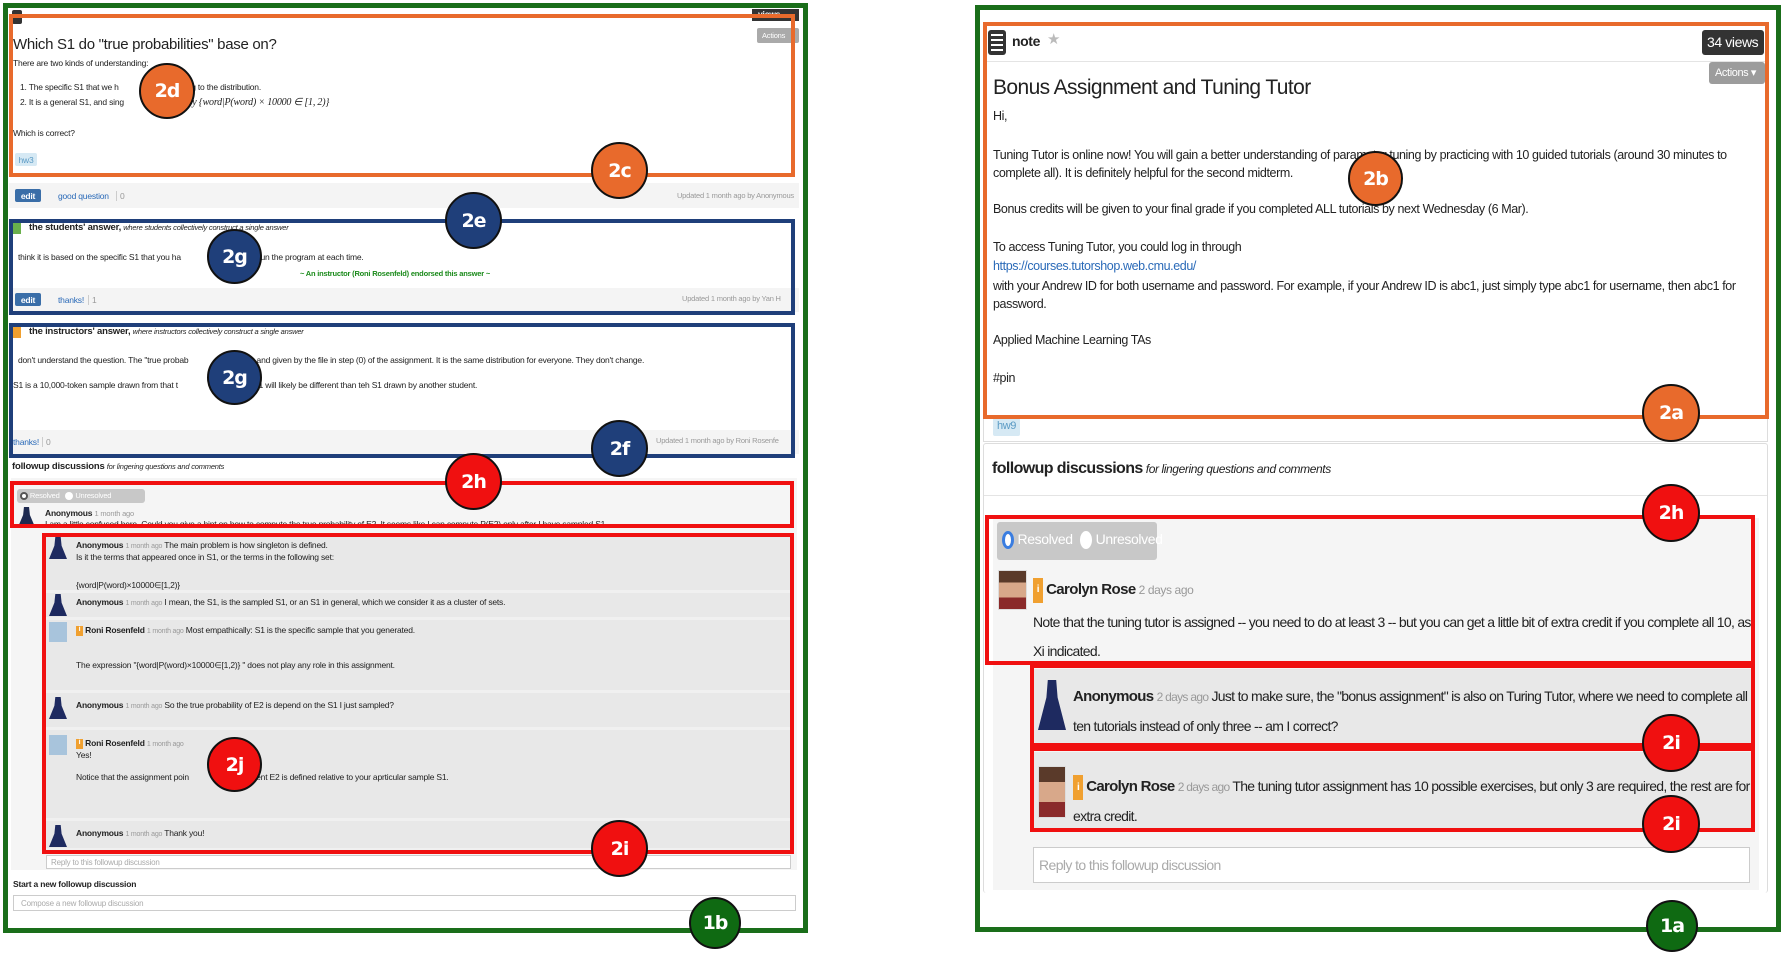  What do you see at coordinates (167, 91) in the screenshot?
I see `badge-2d: 2d` at bounding box center [167, 91].